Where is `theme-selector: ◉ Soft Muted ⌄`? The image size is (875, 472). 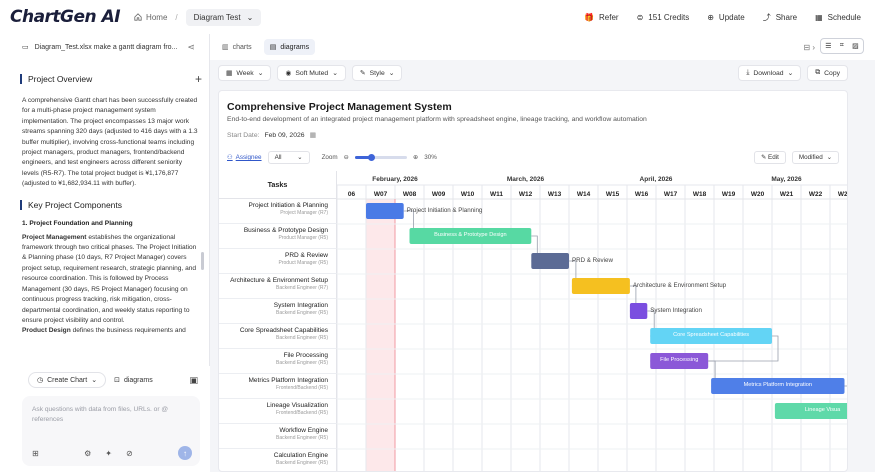
theme-selector: ◉ Soft Muted ⌄ is located at coordinates (311, 73).